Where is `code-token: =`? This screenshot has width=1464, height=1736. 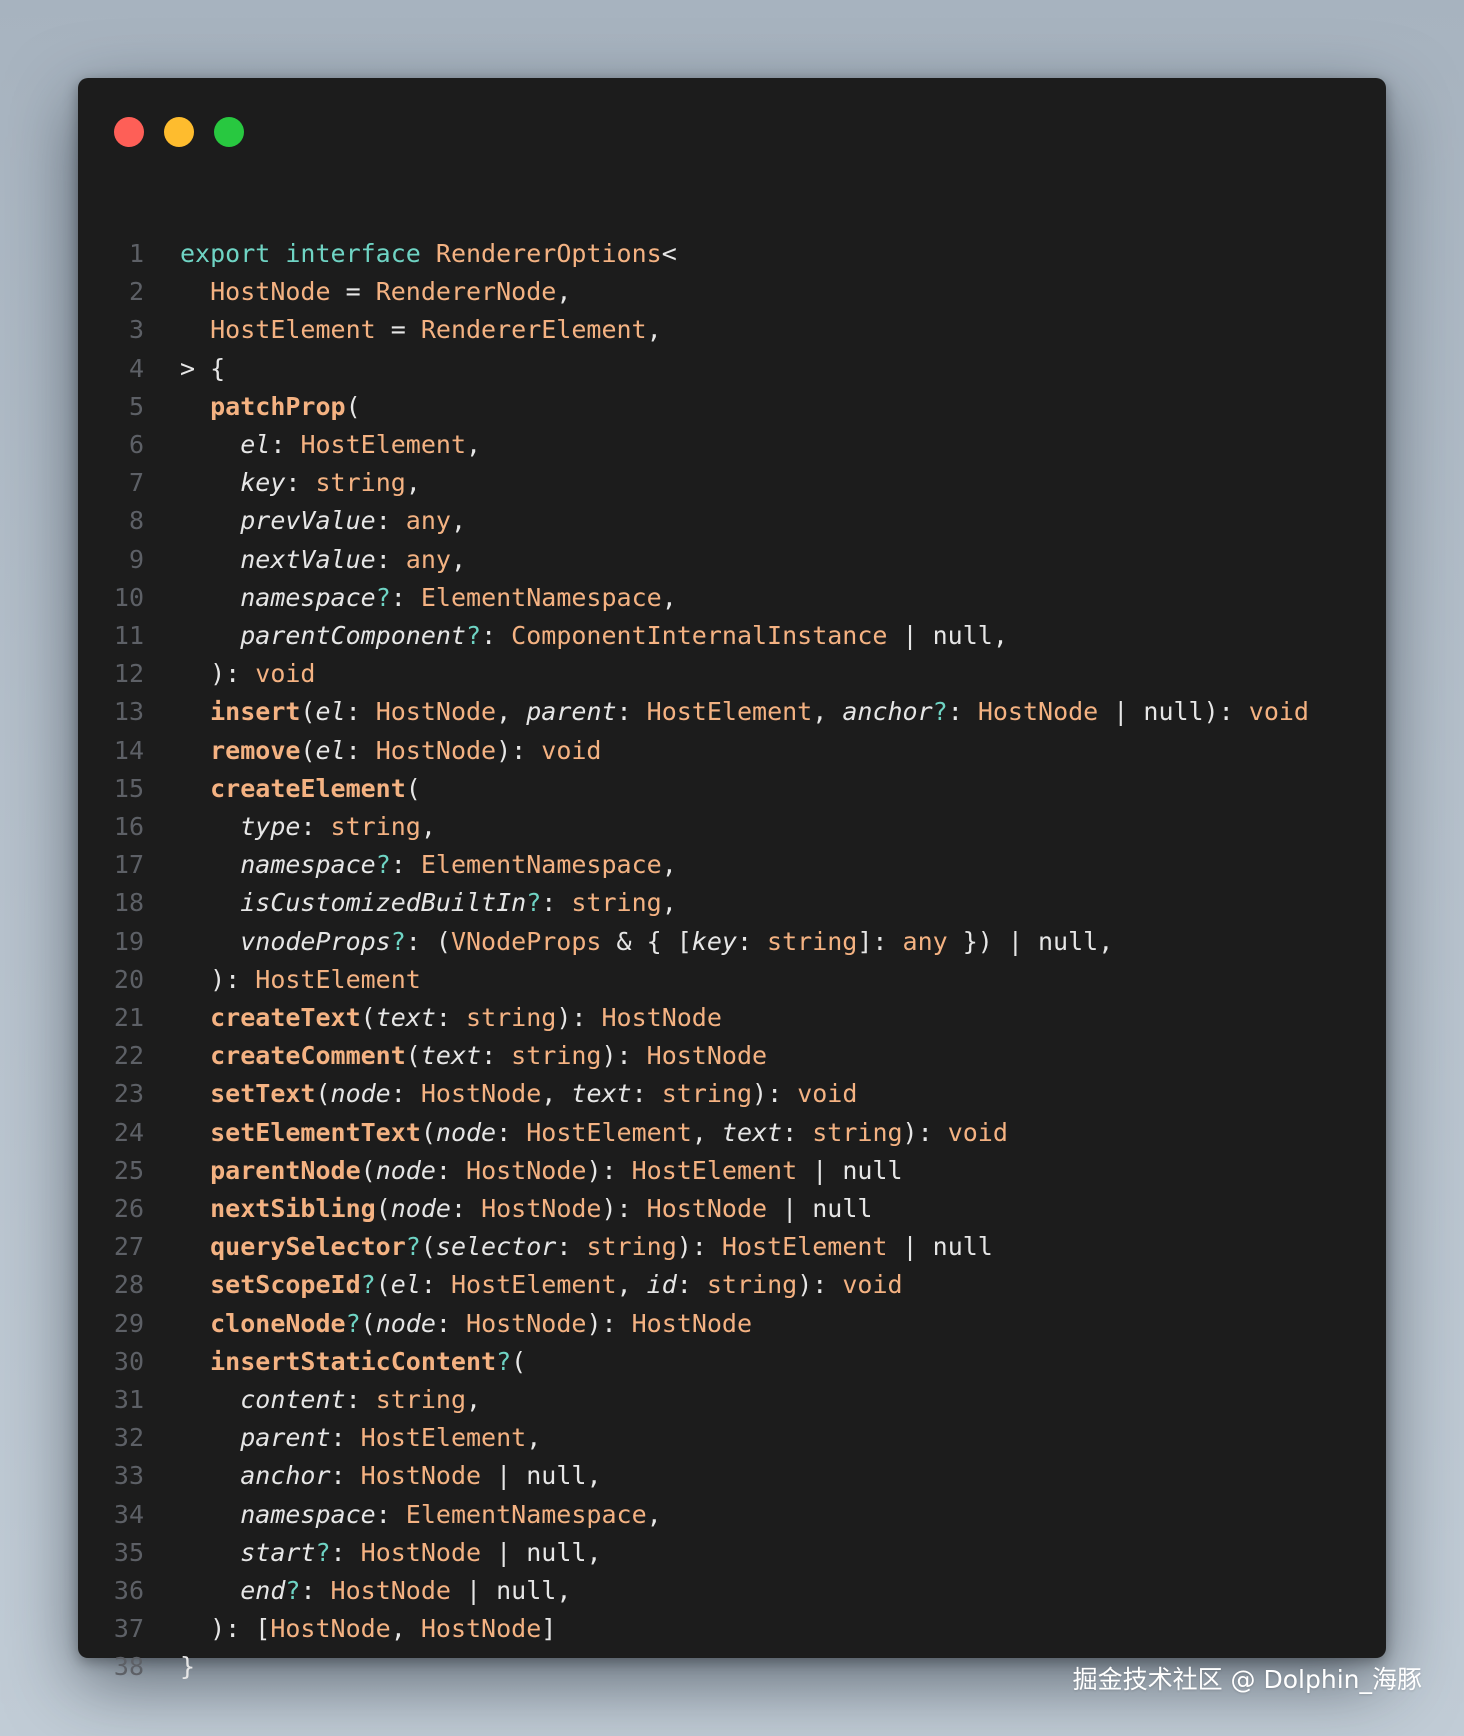 code-token: = is located at coordinates (398, 330).